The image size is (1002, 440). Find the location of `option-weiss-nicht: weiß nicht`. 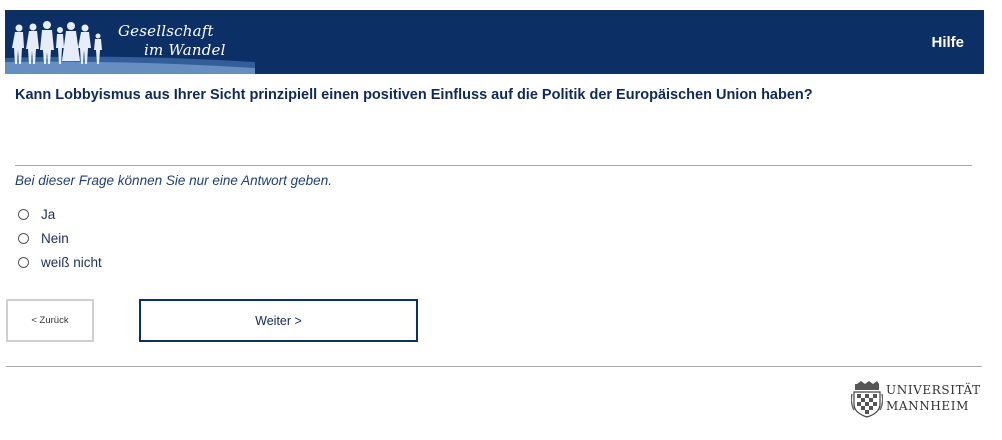

option-weiss-nicht: weiß nicht is located at coordinates (60, 262).